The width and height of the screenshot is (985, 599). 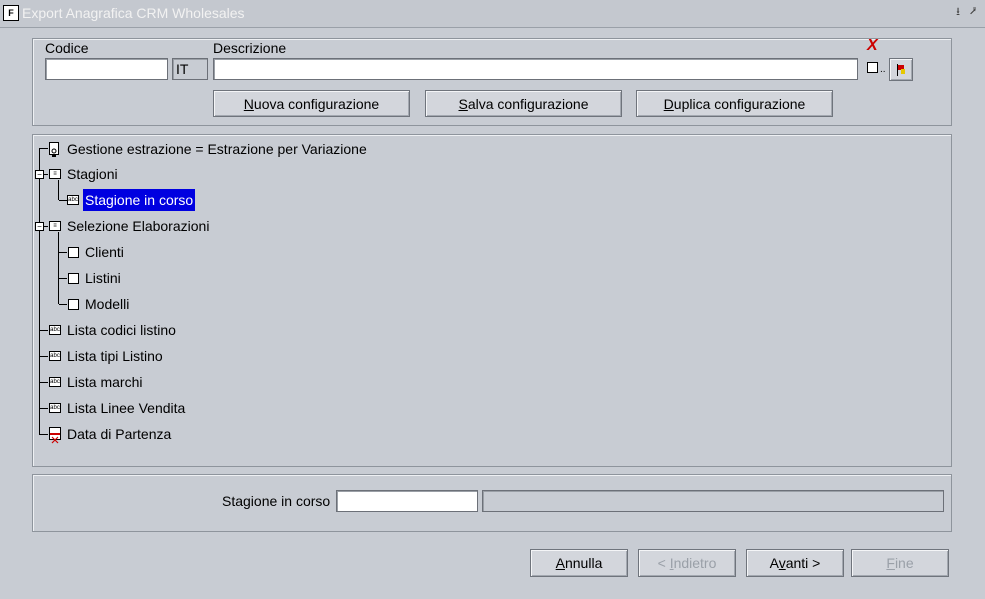 I want to click on lock-icon, so click(x=54, y=149).